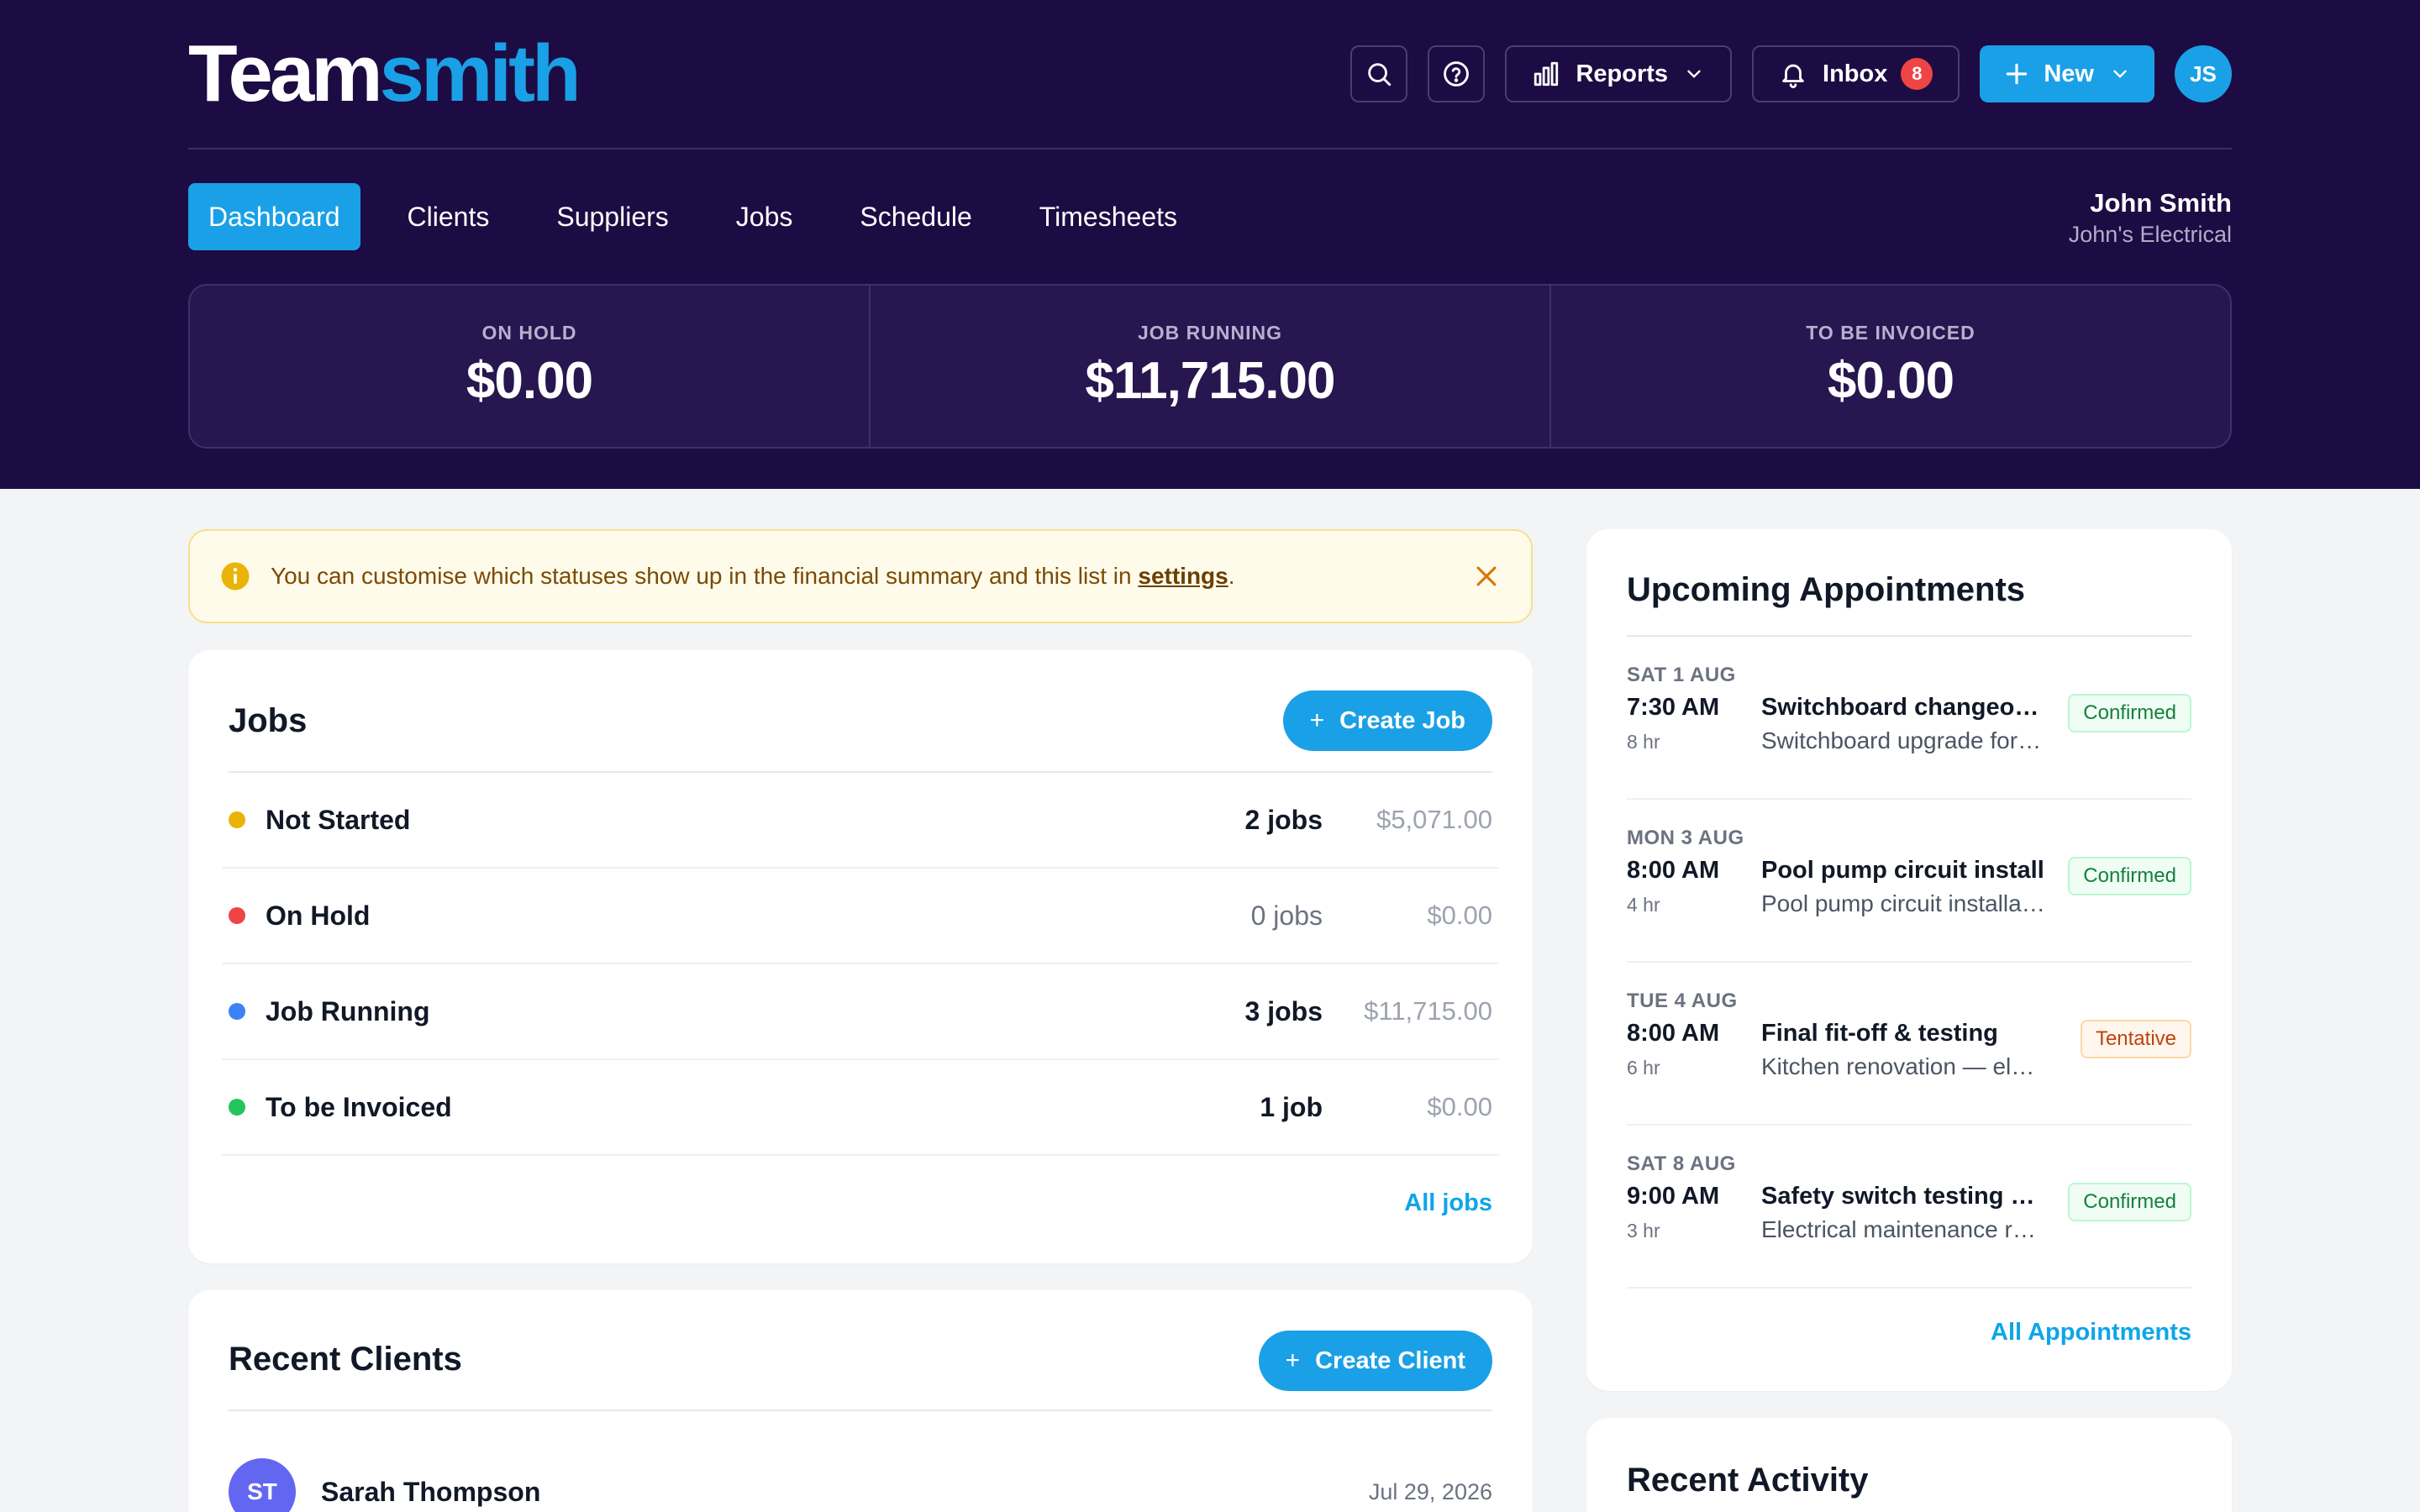  What do you see at coordinates (1644, 905) in the screenshot?
I see `appointment-duration: 4 hr` at bounding box center [1644, 905].